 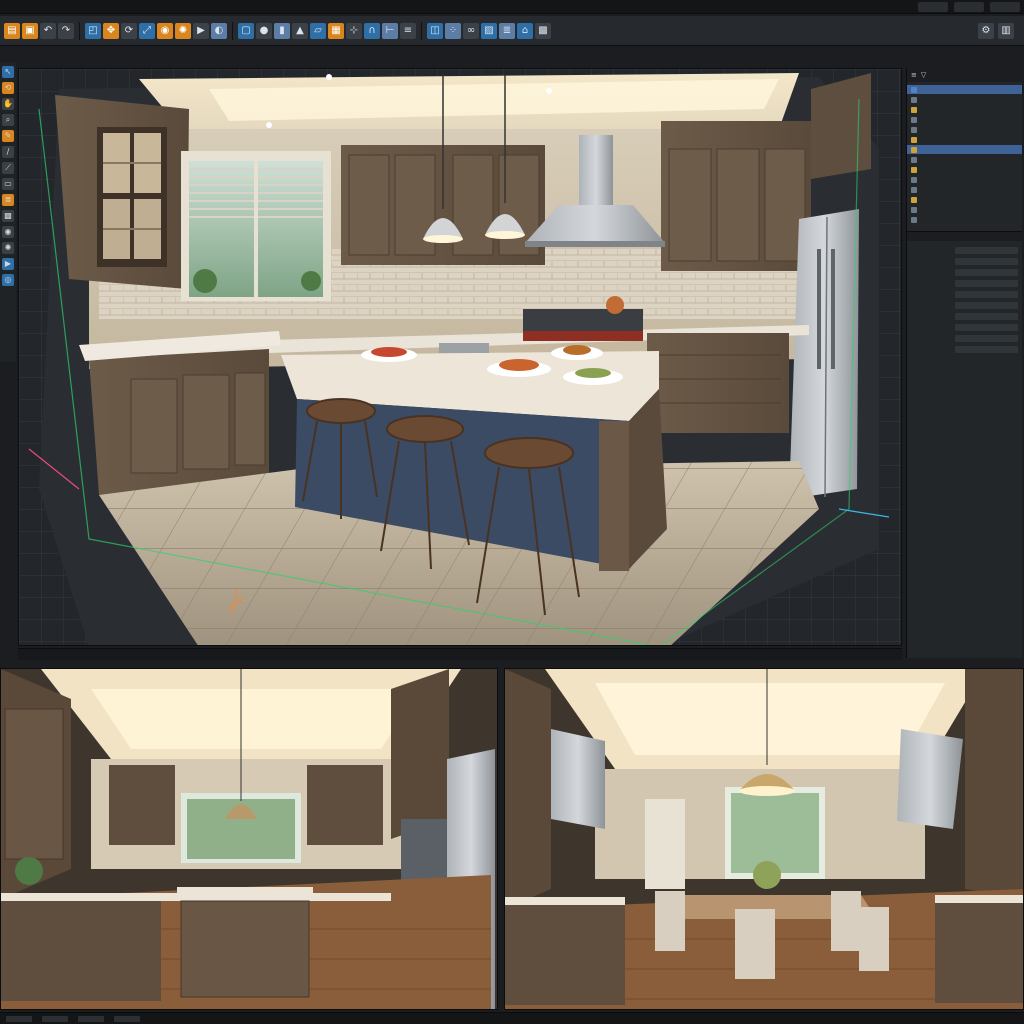 What do you see at coordinates (435, 30) in the screenshot?
I see `mirror-icon: ◫` at bounding box center [435, 30].